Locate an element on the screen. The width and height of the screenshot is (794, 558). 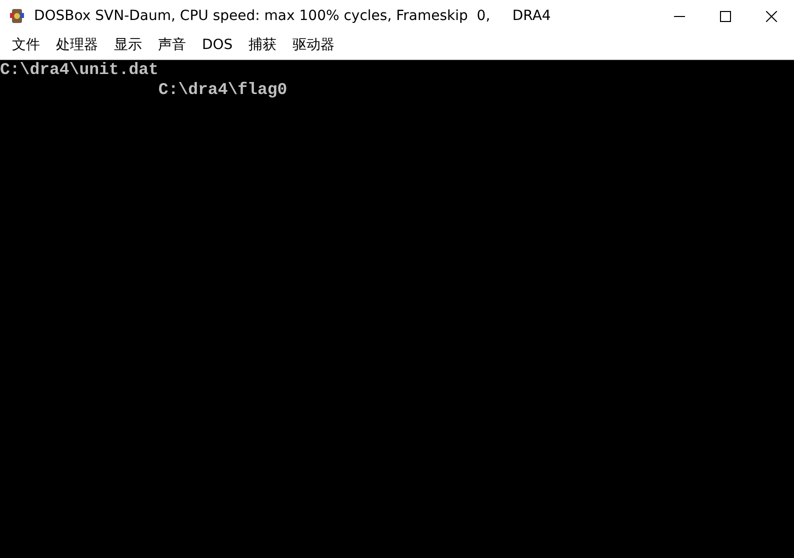
menu-item: 处理器 is located at coordinates (77, 45).